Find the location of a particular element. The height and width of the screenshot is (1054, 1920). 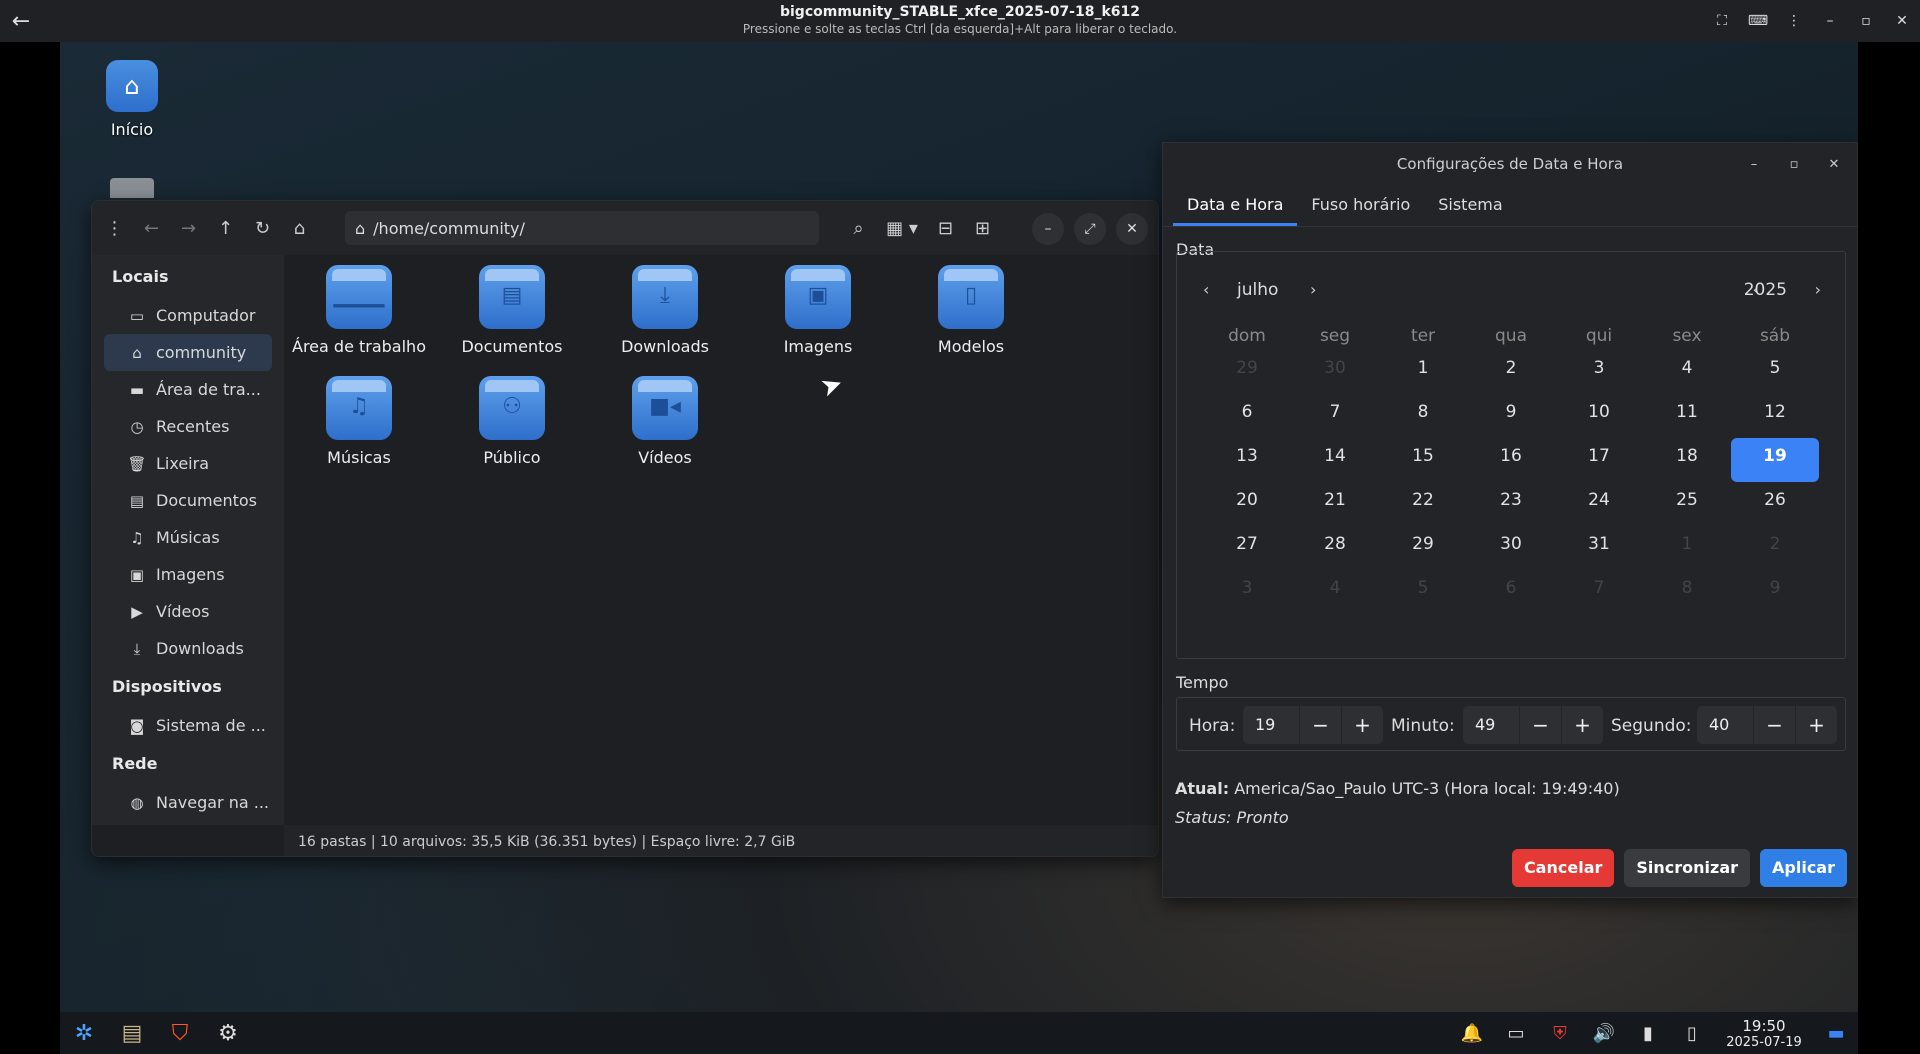

clipboard-icon: ▯ is located at coordinates (1692, 1033).